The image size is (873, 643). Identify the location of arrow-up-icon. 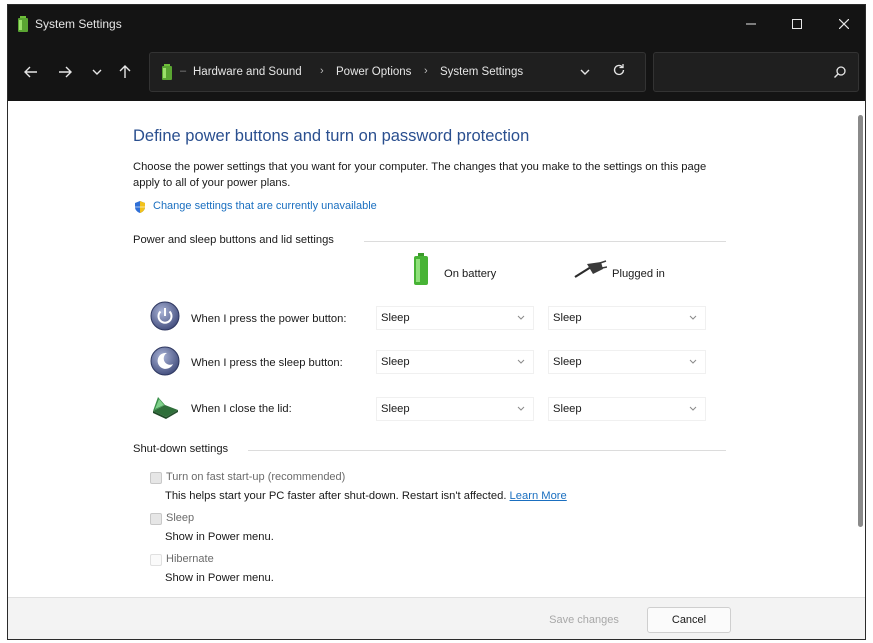
(125, 71).